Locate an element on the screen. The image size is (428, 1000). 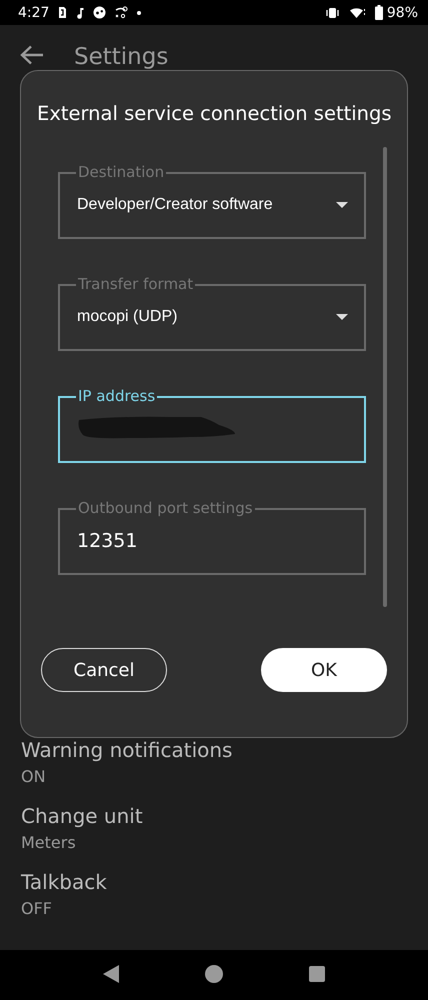
dropdown-field: Destination Developer/Creator software is located at coordinates (212, 202).